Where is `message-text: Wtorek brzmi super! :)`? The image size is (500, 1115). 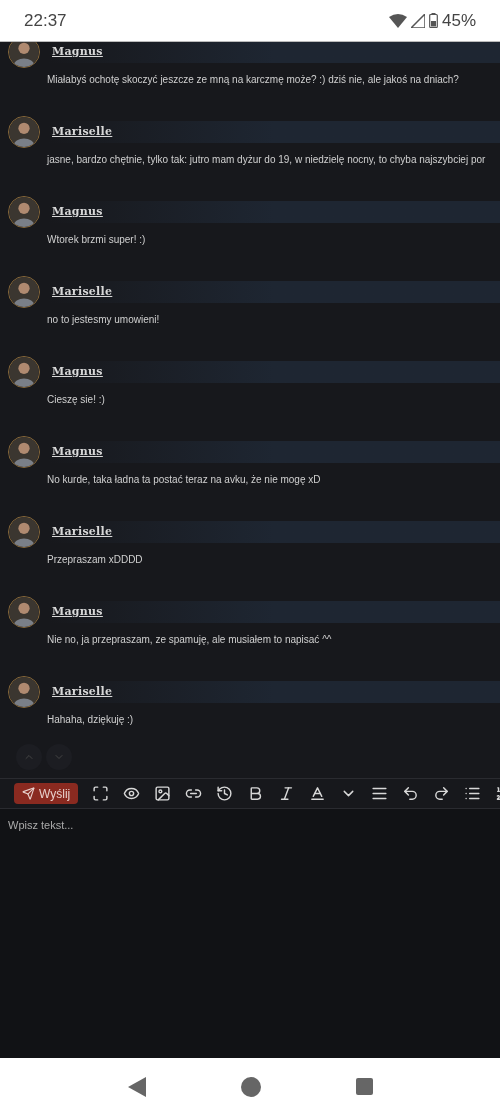 message-text: Wtorek brzmi super! :) is located at coordinates (96, 240).